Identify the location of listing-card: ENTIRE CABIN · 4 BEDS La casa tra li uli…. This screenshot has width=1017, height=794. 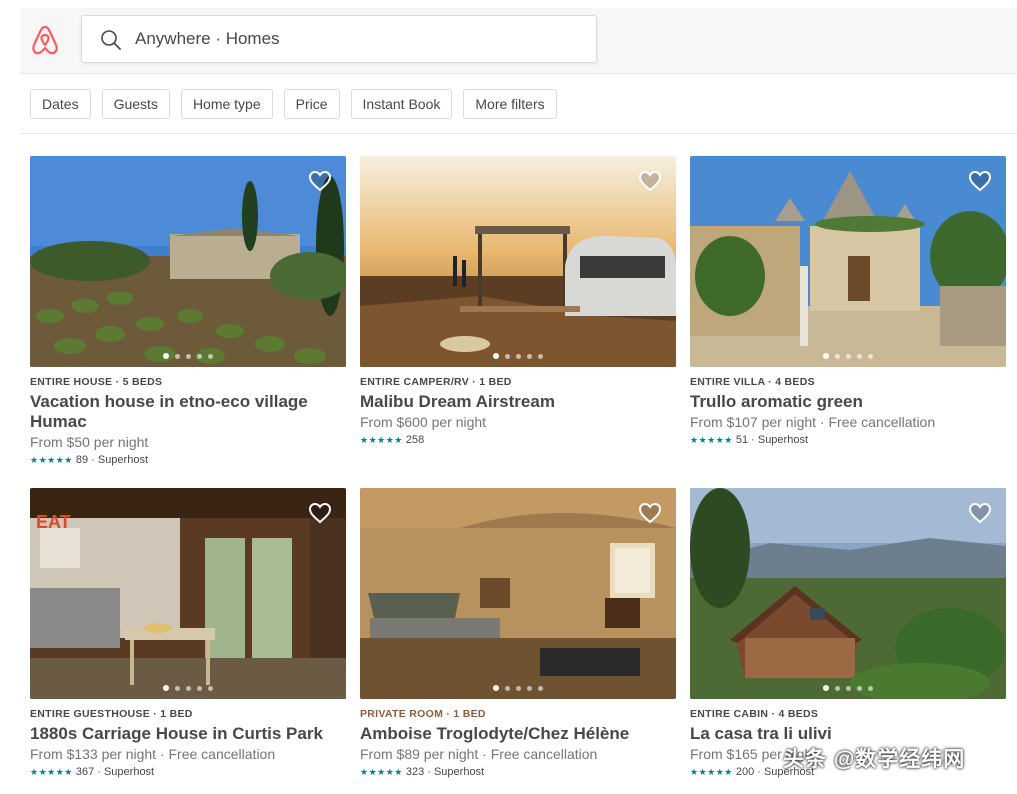
(848, 633).